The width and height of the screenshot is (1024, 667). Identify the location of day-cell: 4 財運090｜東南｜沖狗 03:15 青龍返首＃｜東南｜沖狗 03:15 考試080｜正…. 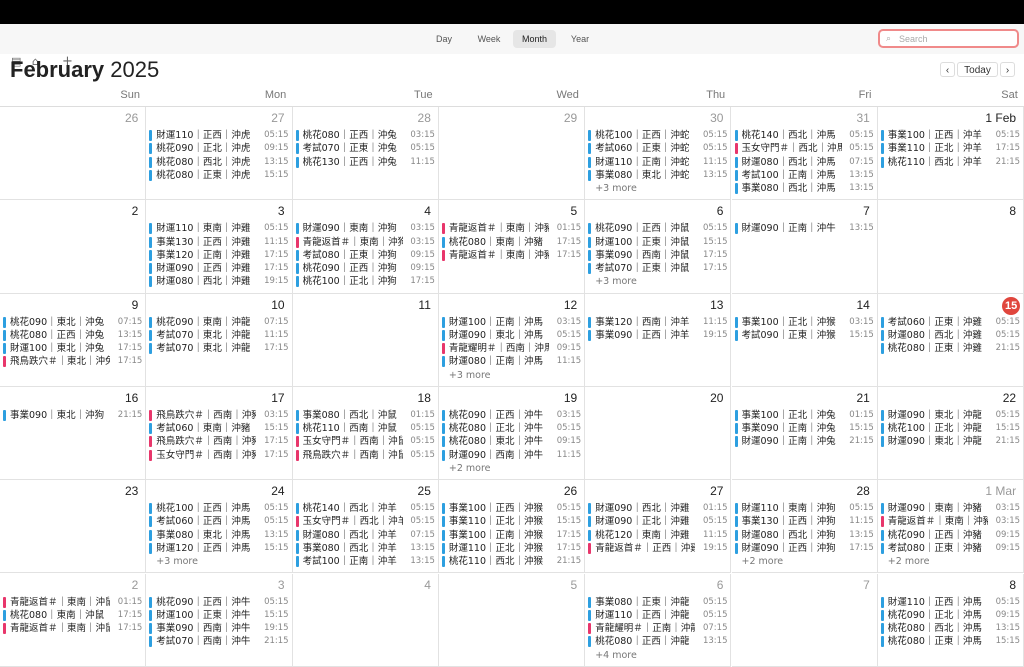
(365, 247).